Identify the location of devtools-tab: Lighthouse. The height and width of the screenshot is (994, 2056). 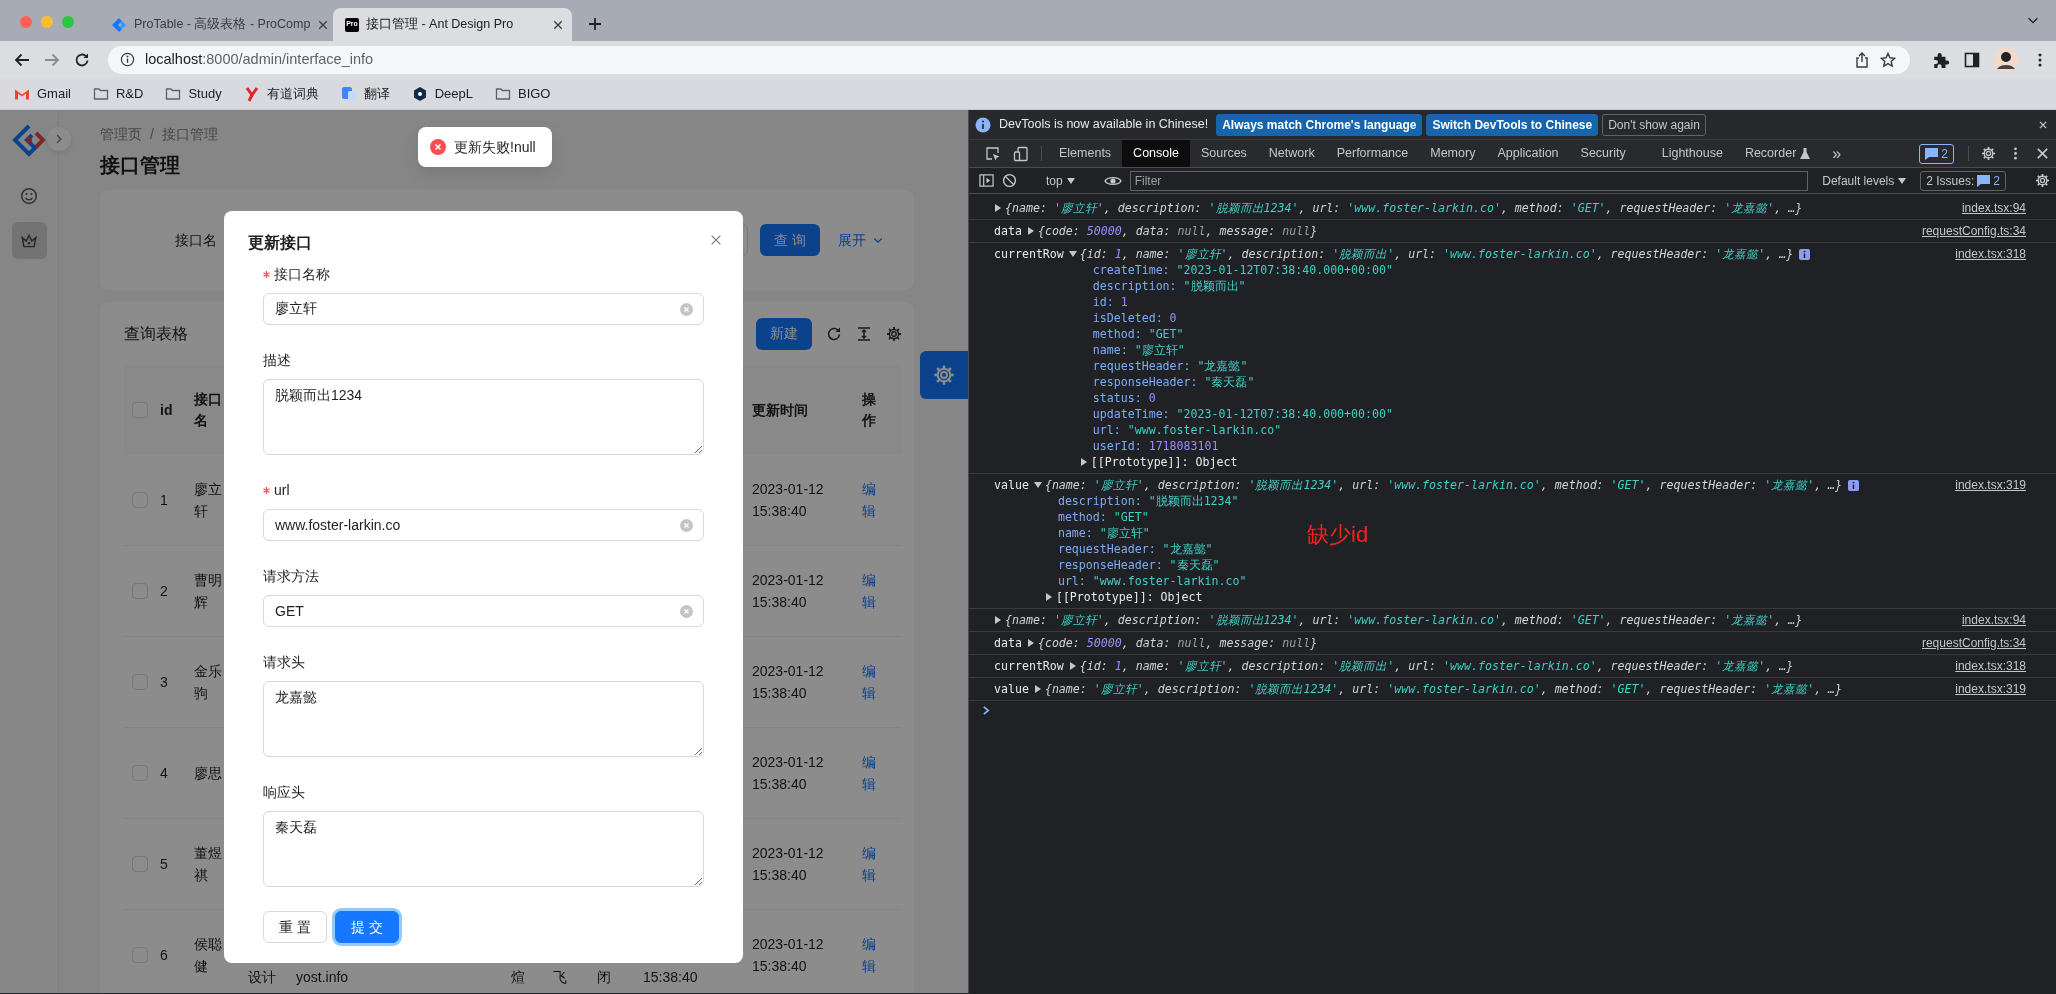
(1692, 153).